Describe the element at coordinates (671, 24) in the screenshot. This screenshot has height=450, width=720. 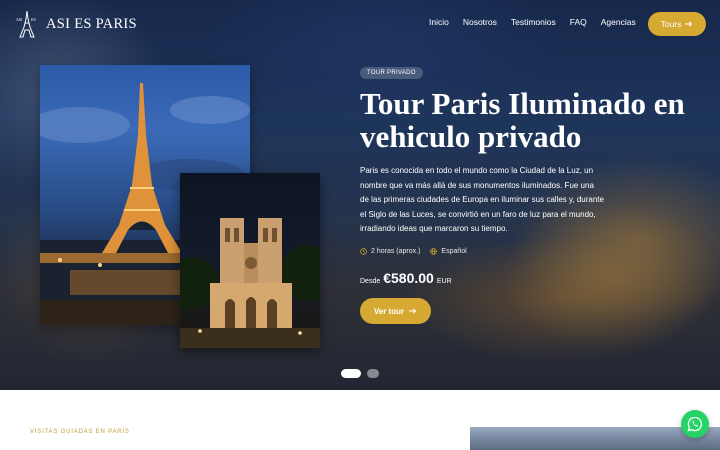
I see `tours-button-label: Tours` at that location.